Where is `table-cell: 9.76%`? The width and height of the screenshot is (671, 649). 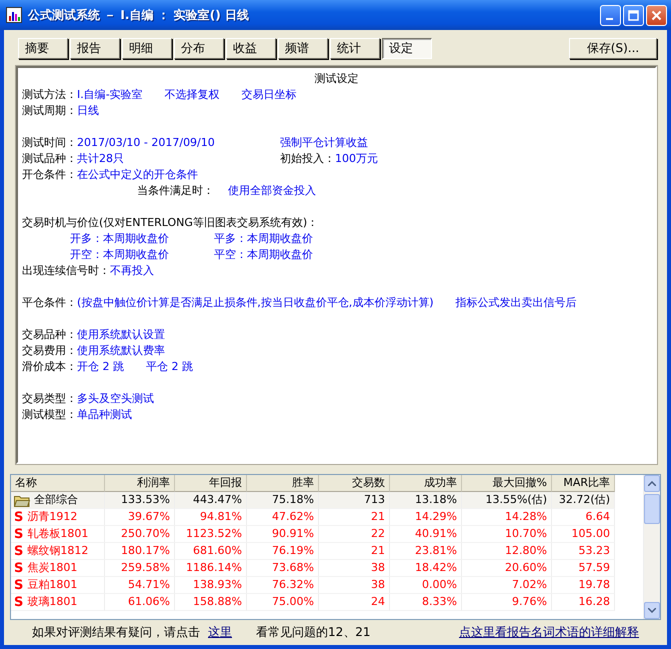 table-cell: 9.76% is located at coordinates (507, 602).